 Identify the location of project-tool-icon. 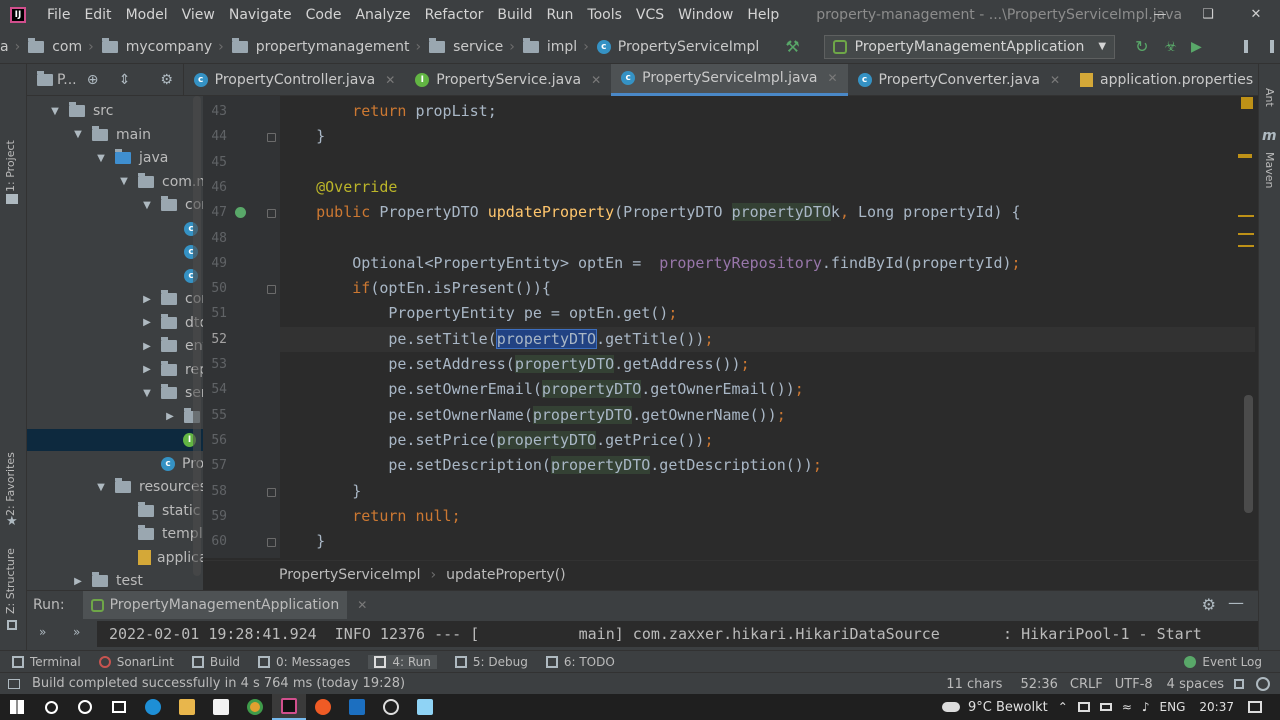
(12, 199).